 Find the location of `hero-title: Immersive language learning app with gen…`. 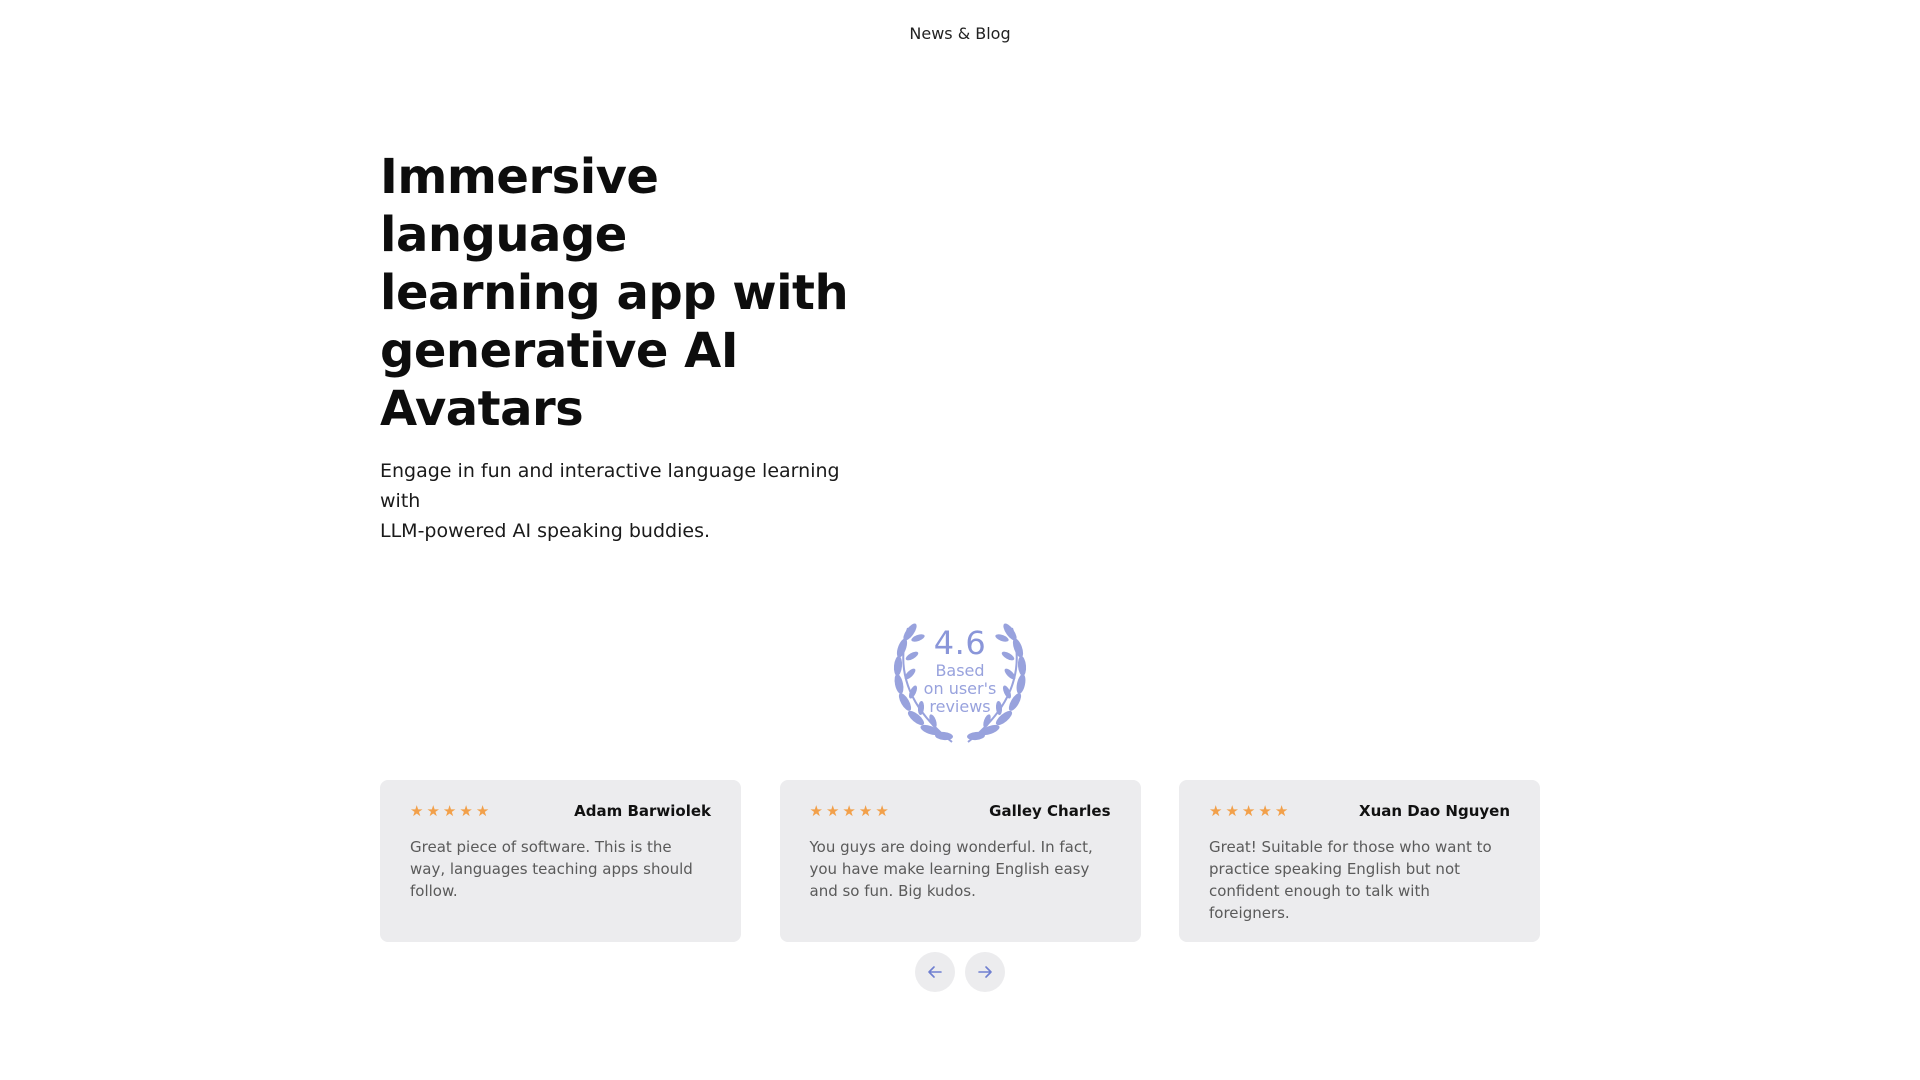

hero-title: Immersive language learning app with gen… is located at coordinates (640, 293).